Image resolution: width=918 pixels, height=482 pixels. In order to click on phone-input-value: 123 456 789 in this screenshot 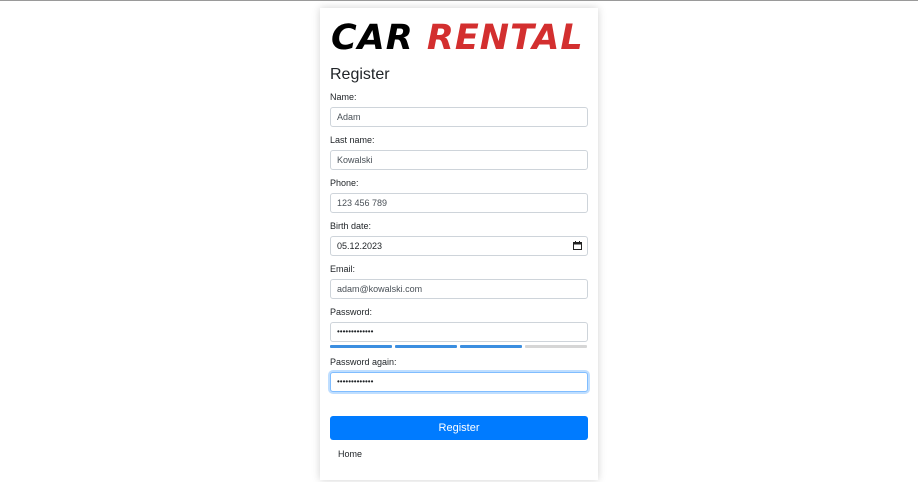, I will do `click(362, 203)`.